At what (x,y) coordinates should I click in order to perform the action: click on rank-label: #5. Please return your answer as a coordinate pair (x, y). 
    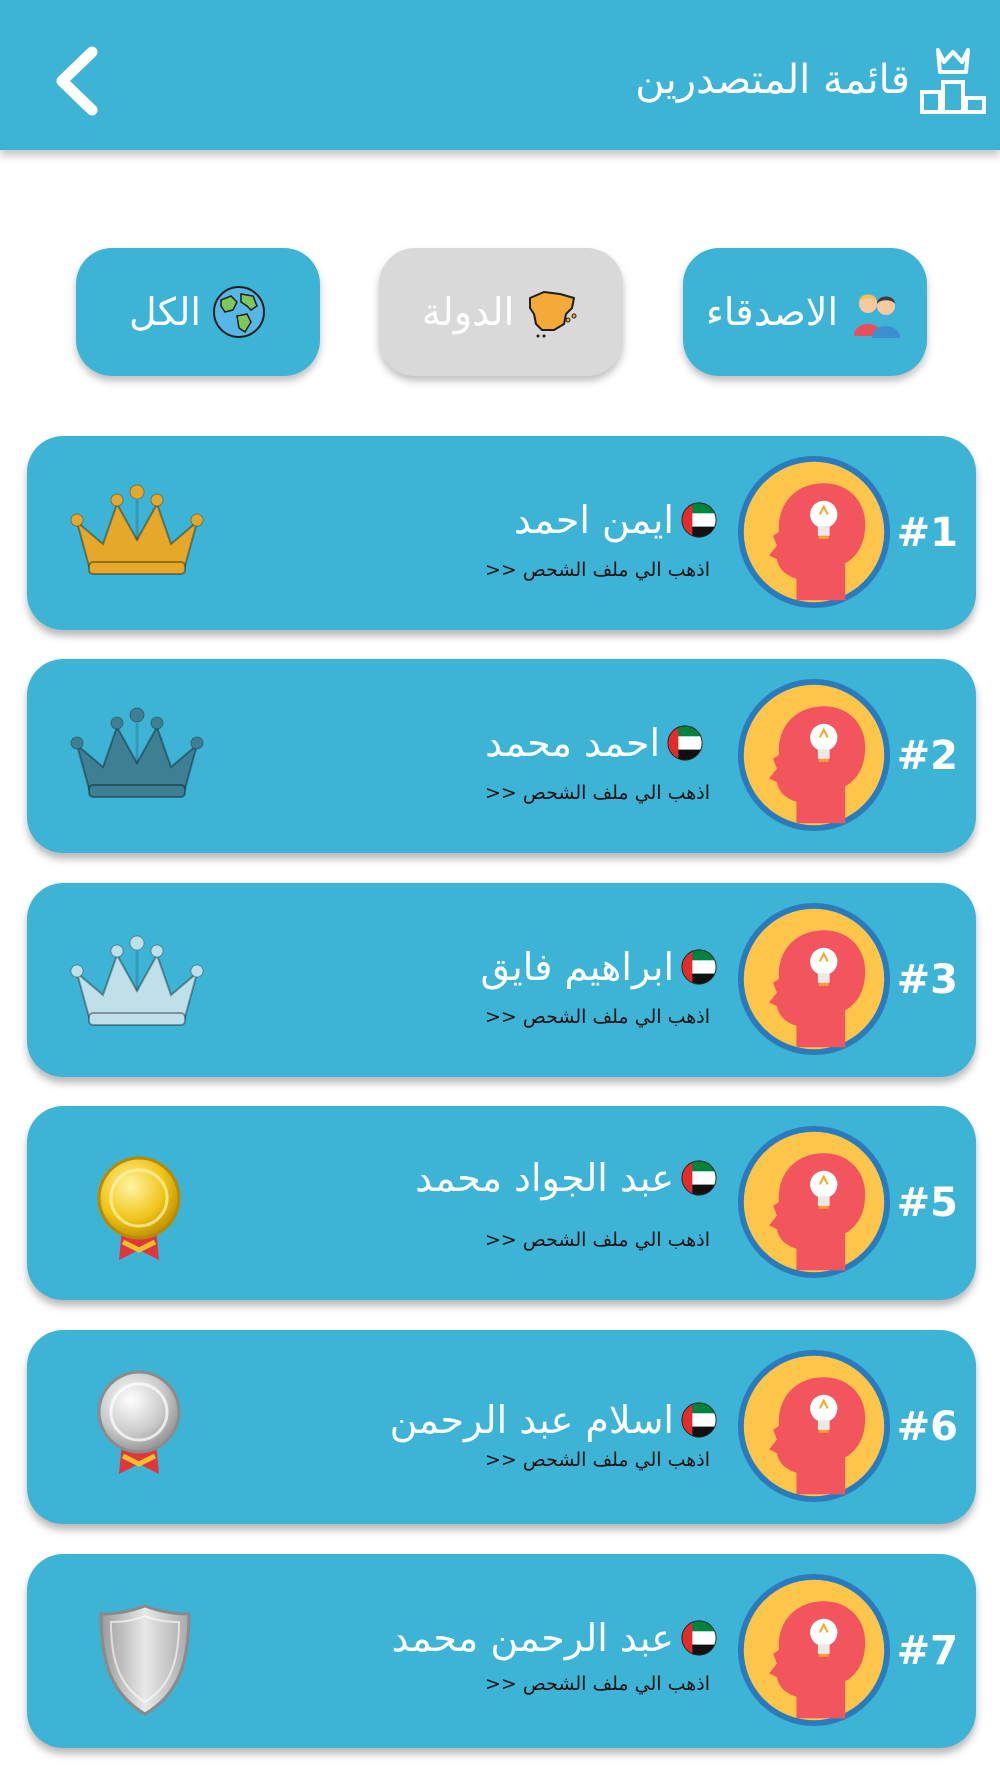
    Looking at the image, I should click on (927, 1203).